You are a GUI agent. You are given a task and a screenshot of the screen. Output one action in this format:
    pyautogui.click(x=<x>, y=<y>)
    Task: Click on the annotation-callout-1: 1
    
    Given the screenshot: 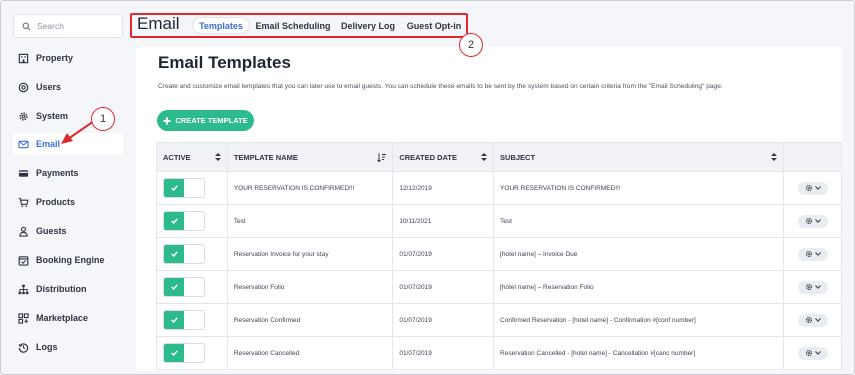 What is the action you would take?
    pyautogui.click(x=103, y=119)
    